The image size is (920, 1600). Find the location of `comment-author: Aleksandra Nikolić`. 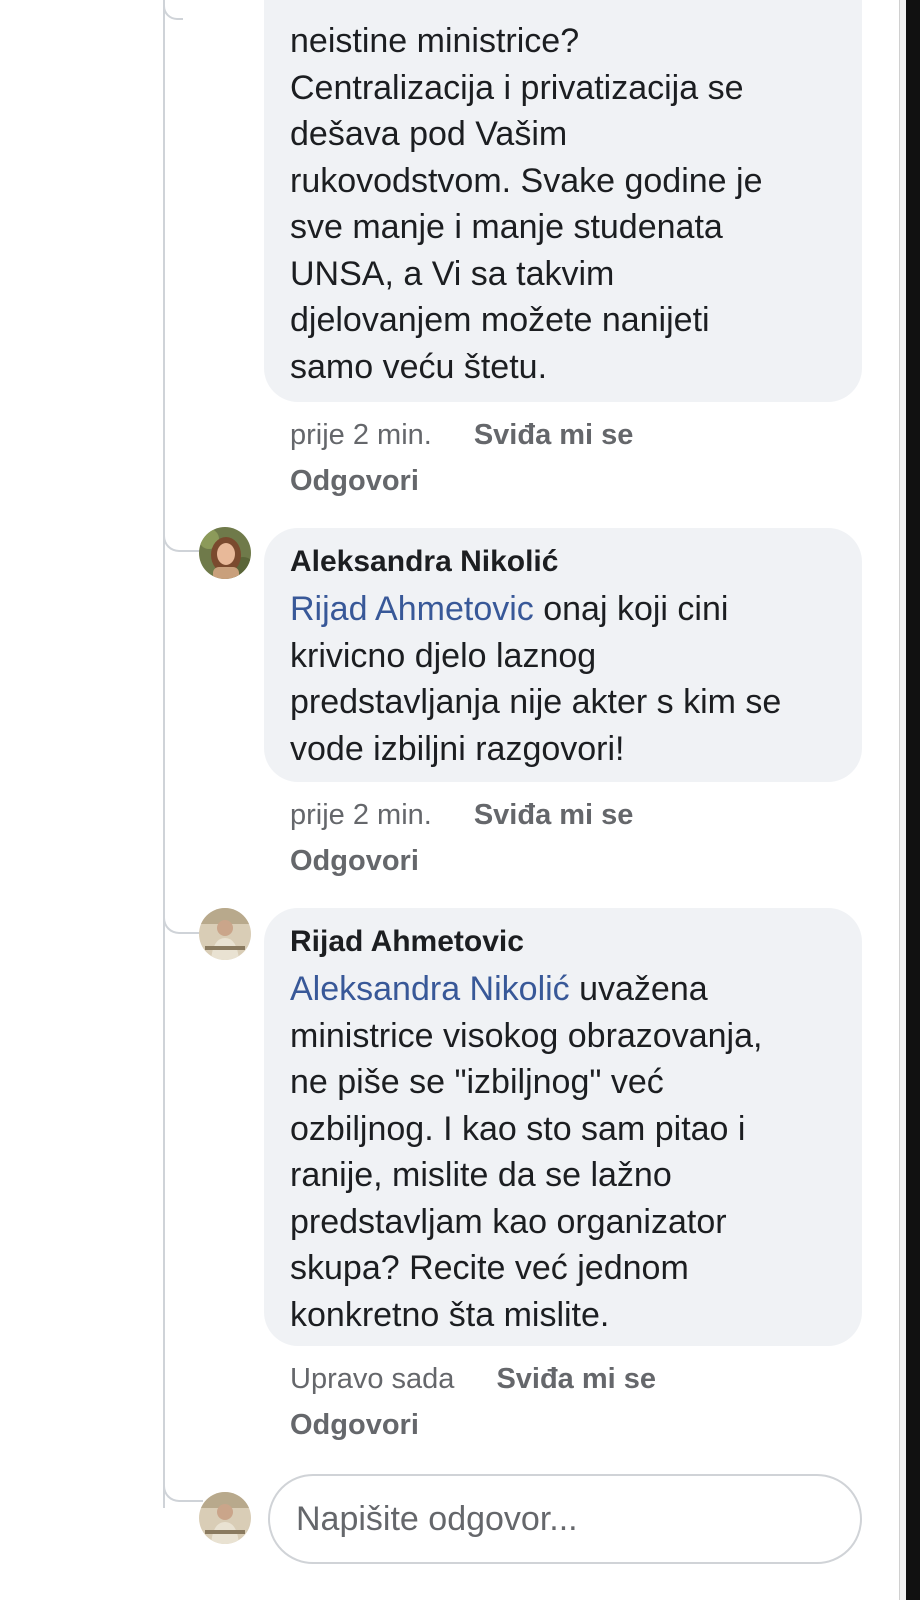

comment-author: Aleksandra Nikolić is located at coordinates (564, 562).